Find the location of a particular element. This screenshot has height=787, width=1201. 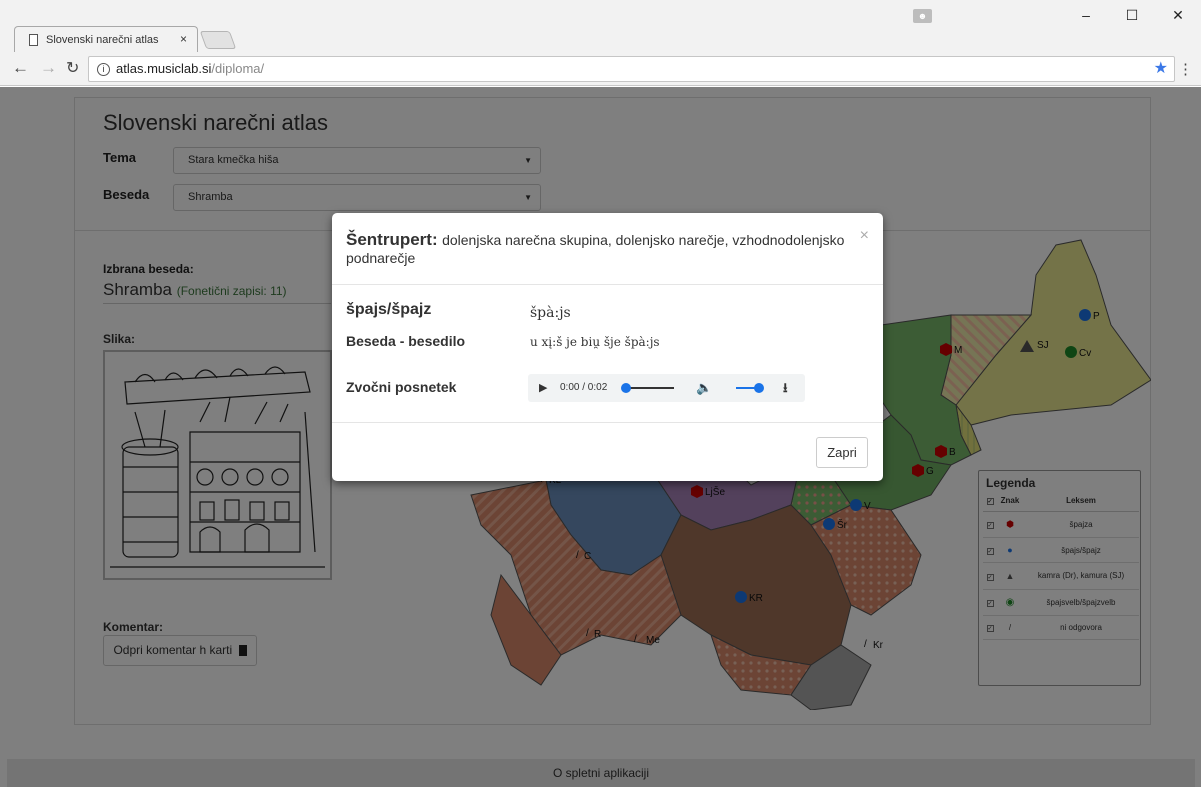

window-controls: ☻ – ☐ ✕ is located at coordinates (1057, 15).